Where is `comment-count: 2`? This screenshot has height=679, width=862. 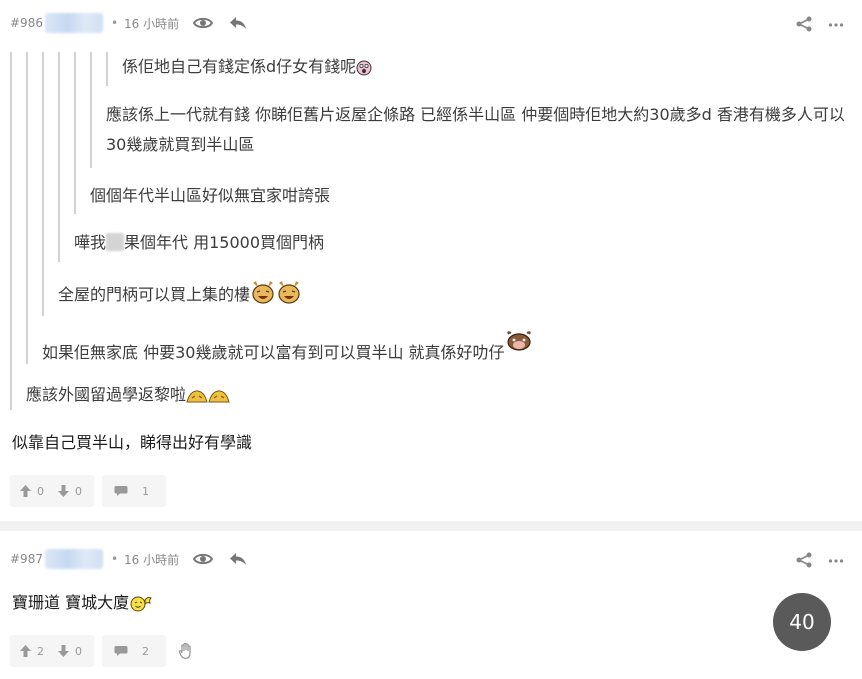
comment-count: 2 is located at coordinates (145, 651).